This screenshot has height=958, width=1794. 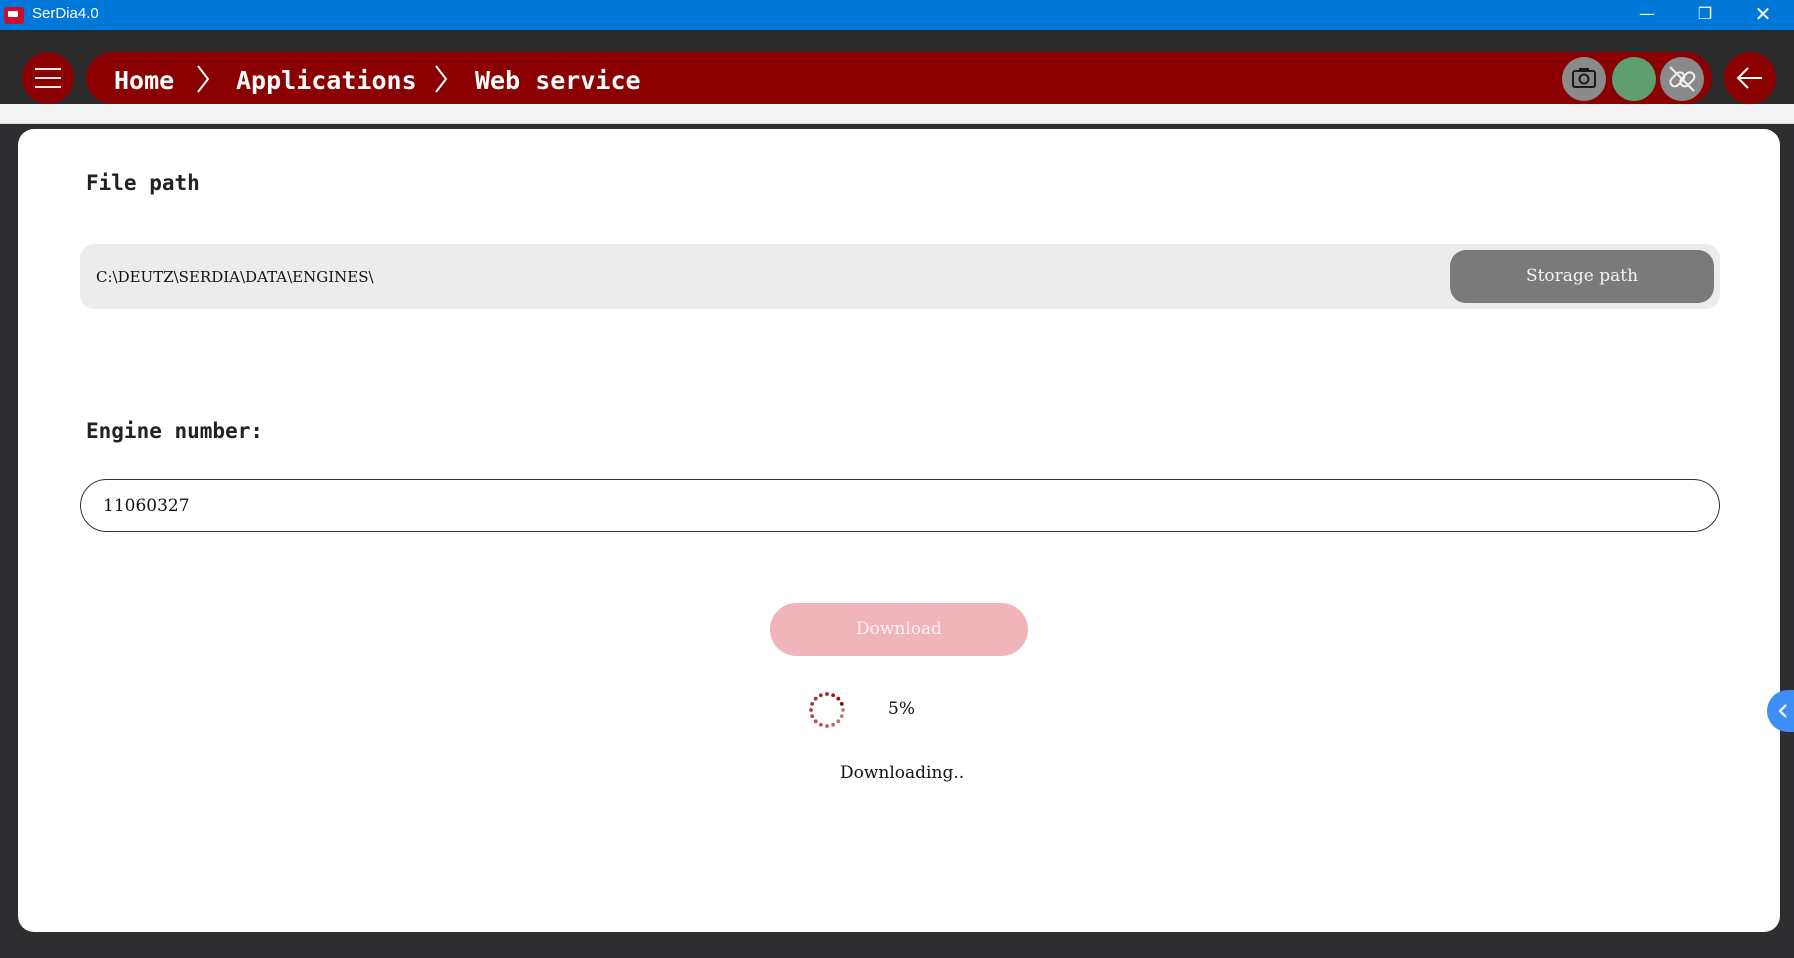 I want to click on header-divider-strip, so click(x=897, y=114).